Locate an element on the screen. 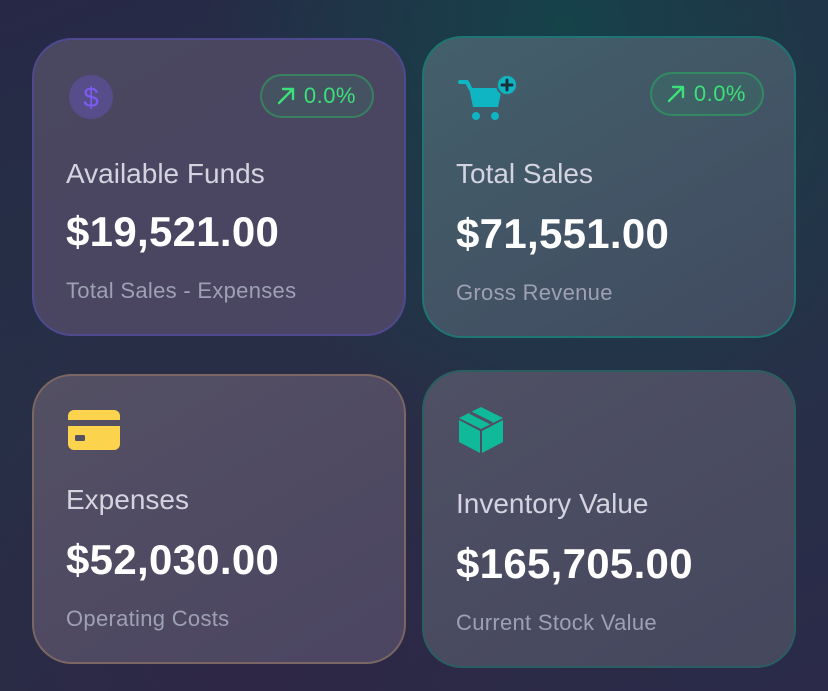 The height and width of the screenshot is (691, 828). card-title: Available Funds is located at coordinates (165, 173).